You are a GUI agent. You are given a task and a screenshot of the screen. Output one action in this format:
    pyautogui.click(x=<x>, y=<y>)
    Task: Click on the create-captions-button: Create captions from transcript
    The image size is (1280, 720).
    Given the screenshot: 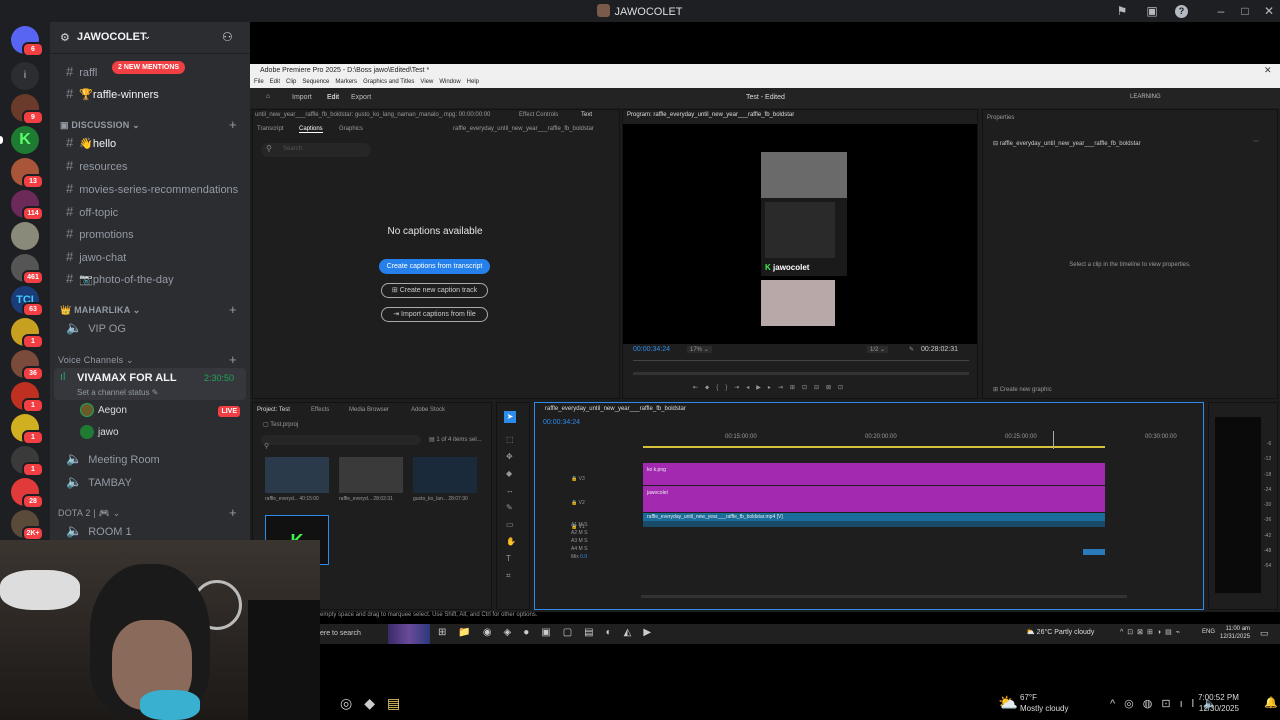 What is the action you would take?
    pyautogui.click(x=434, y=266)
    